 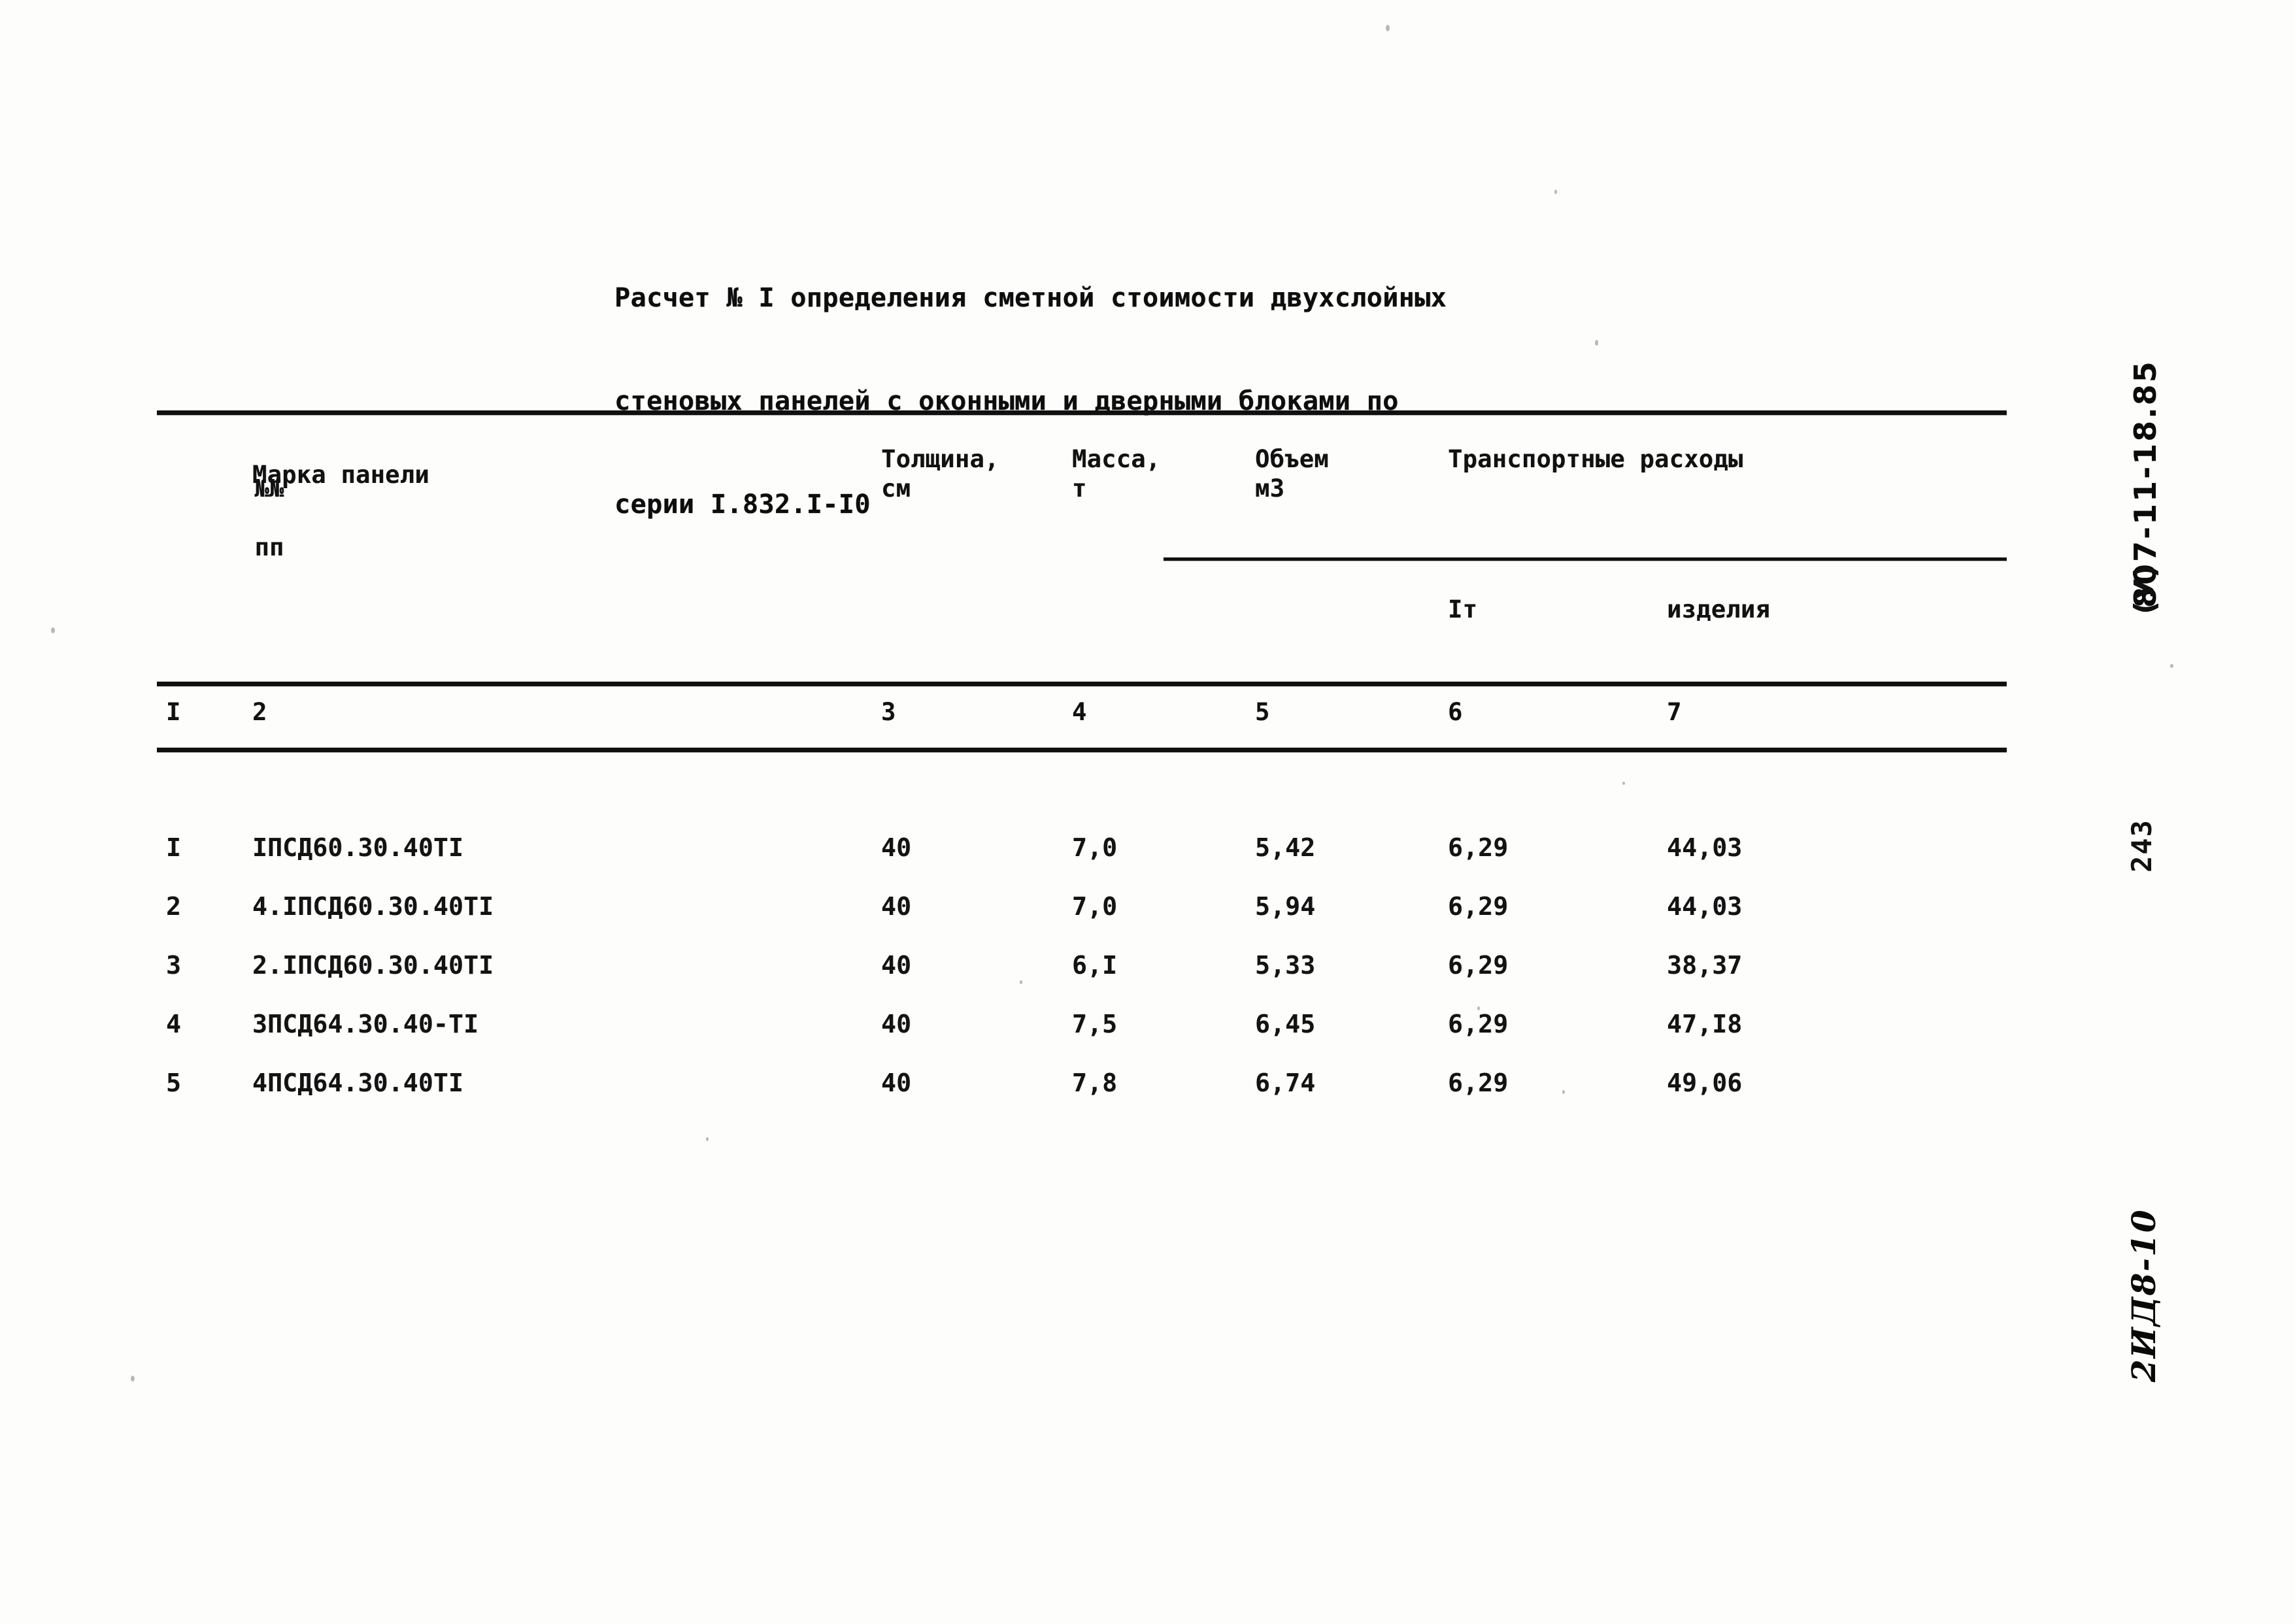 I want to click on header-bottom-rule, so click(x=1082, y=684).